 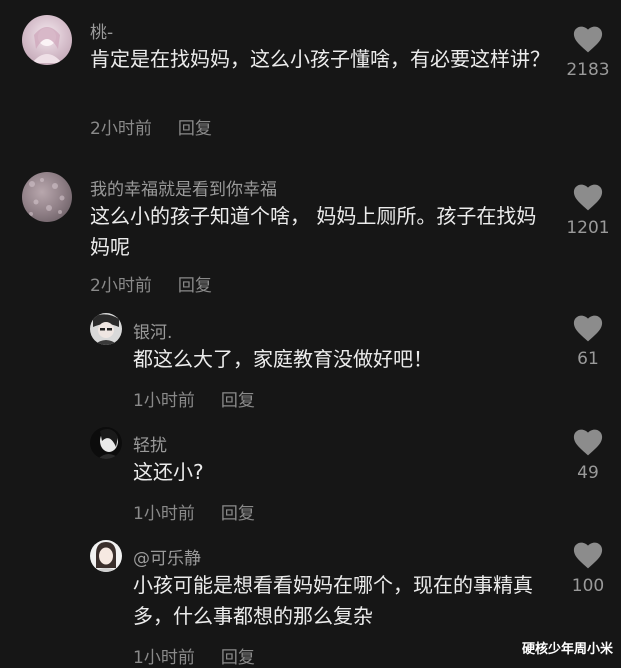 I want to click on like-button: 1201, so click(x=588, y=211).